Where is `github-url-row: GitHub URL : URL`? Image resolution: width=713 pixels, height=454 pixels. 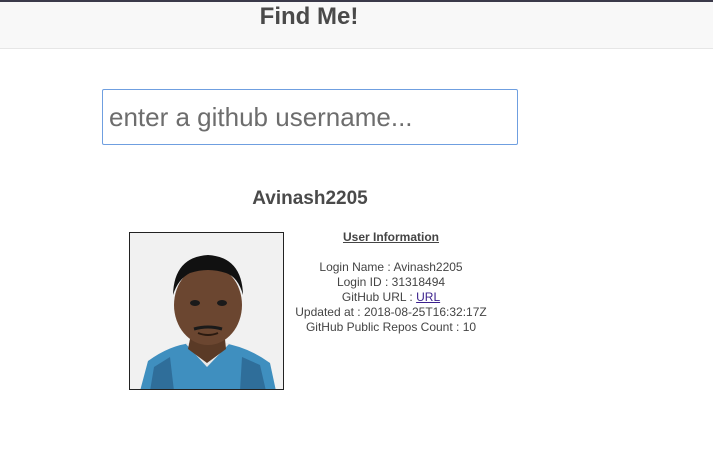
github-url-row: GitHub URL : URL is located at coordinates (391, 297).